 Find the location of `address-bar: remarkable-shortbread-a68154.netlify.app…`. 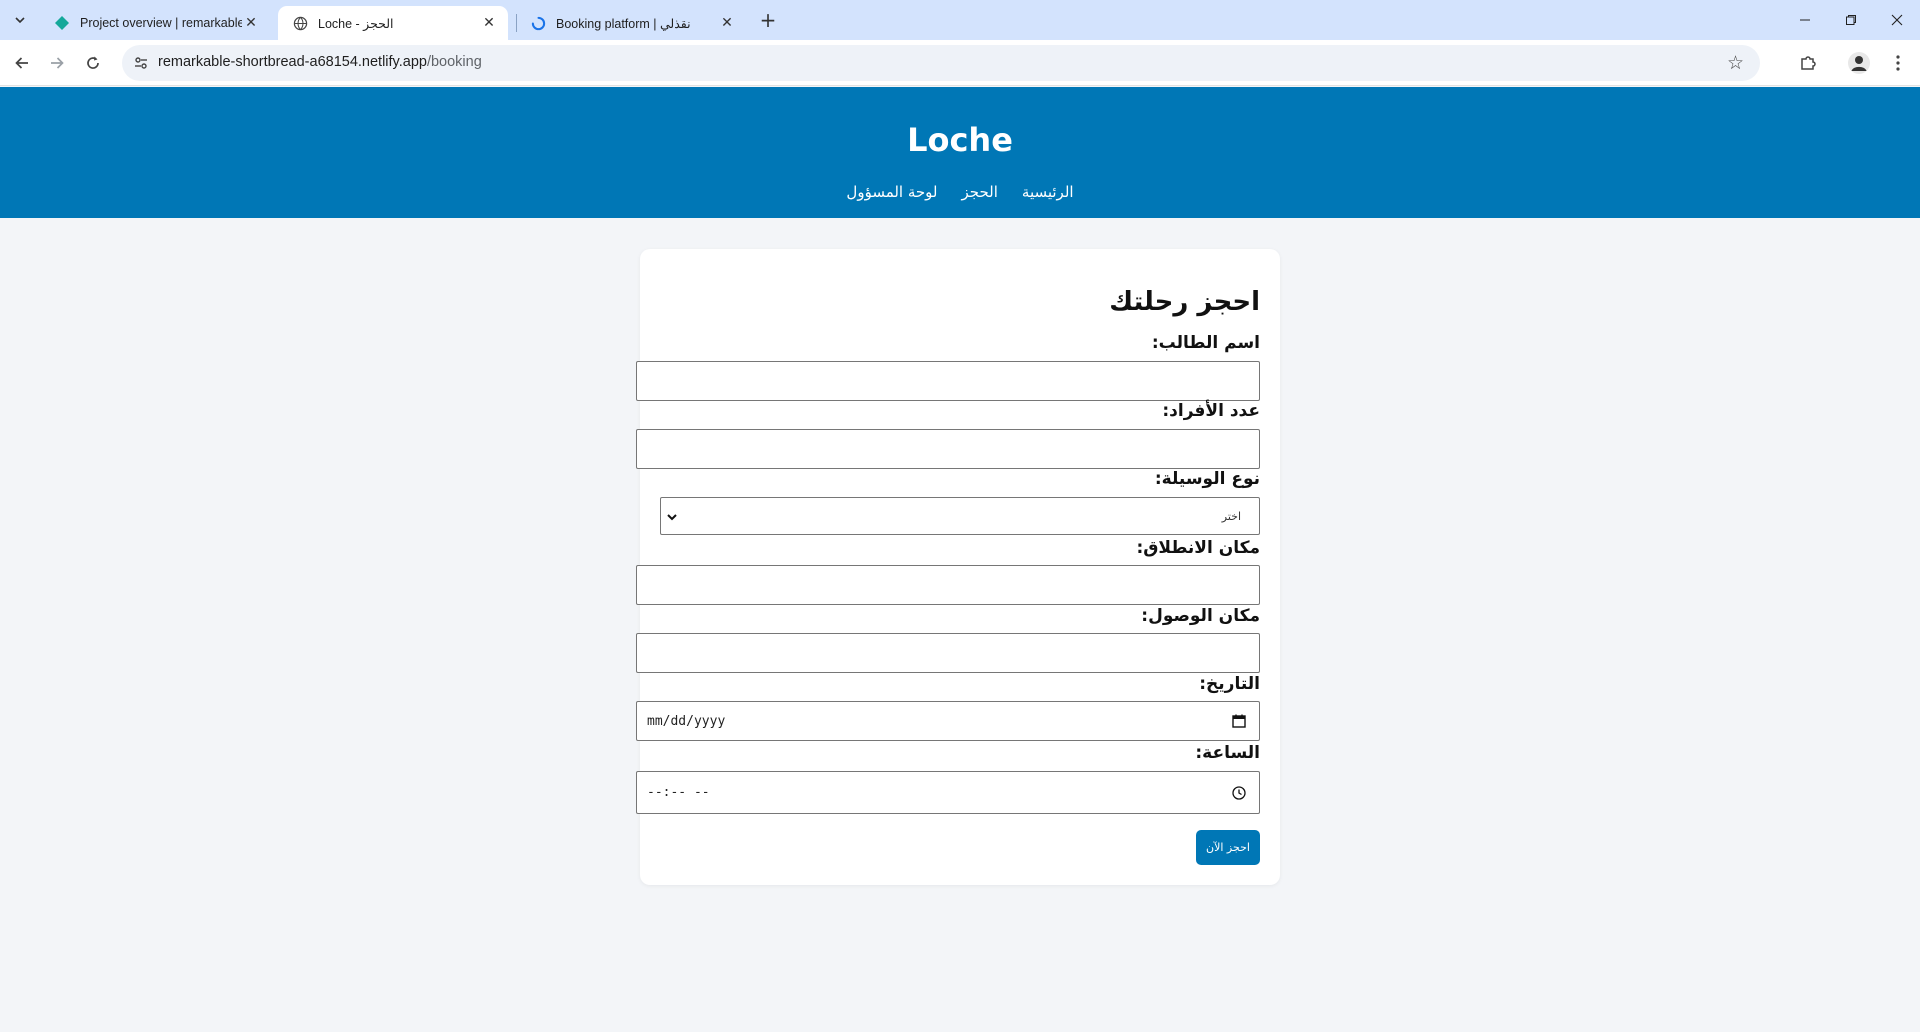

address-bar: remarkable-shortbread-a68154.netlify.app… is located at coordinates (941, 63).